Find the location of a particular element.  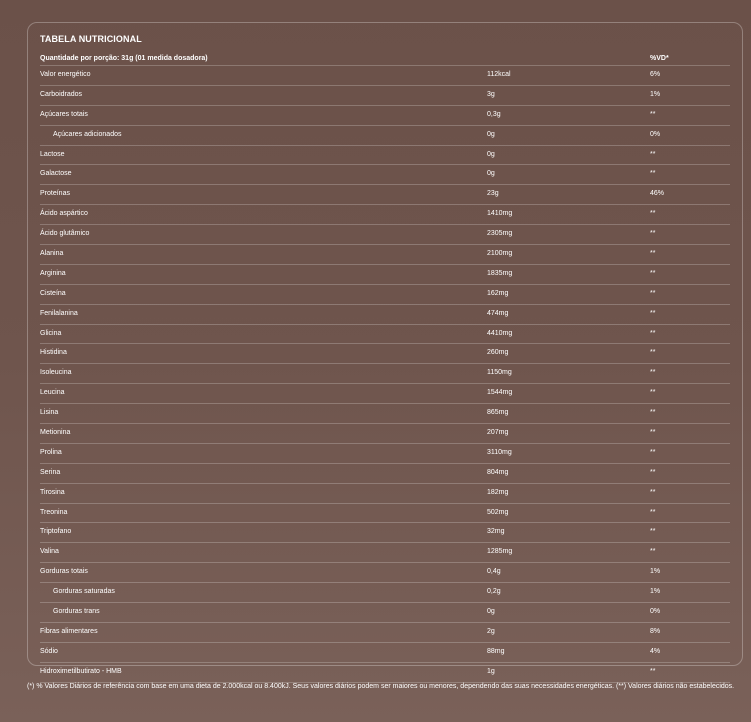

nutrient-amount: 88mg is located at coordinates (496, 651).